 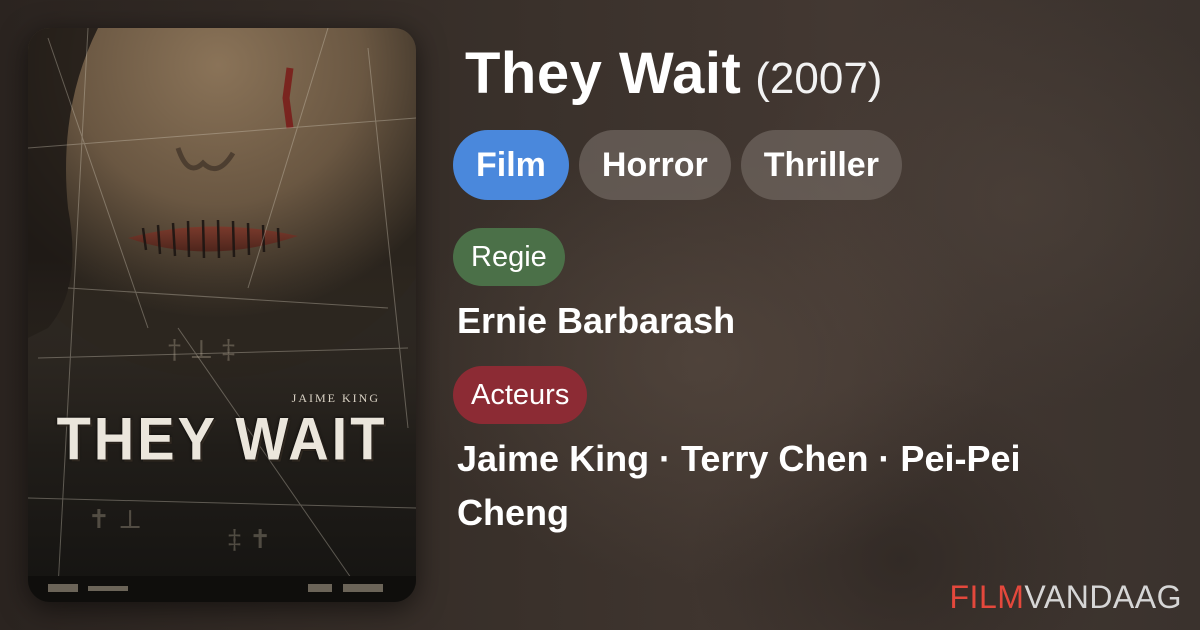 I want to click on title-row: They Wait (2007), so click(x=673, y=73).